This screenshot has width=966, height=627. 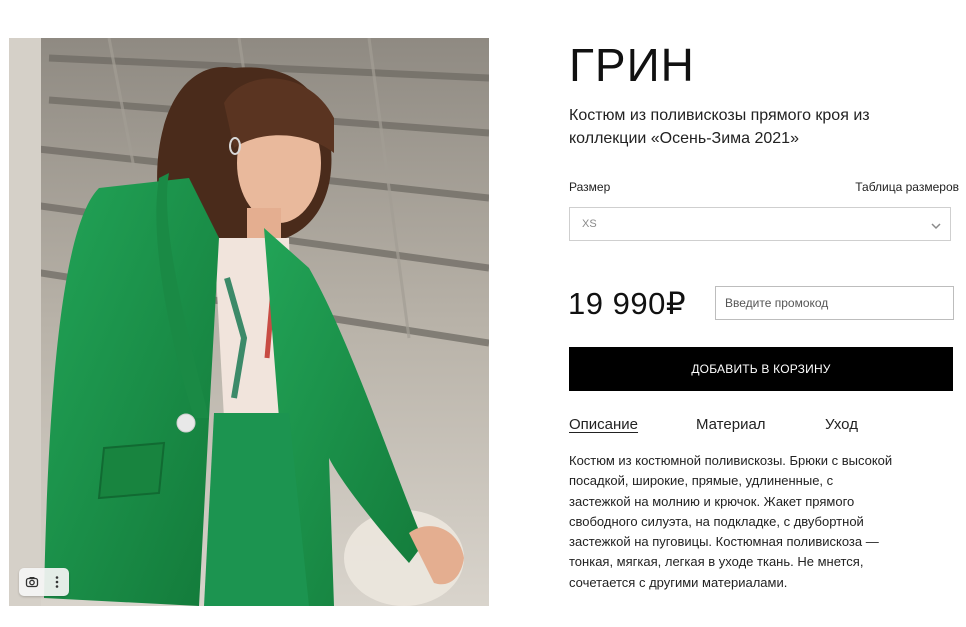 What do you see at coordinates (57, 582) in the screenshot?
I see `more-vertical-icon` at bounding box center [57, 582].